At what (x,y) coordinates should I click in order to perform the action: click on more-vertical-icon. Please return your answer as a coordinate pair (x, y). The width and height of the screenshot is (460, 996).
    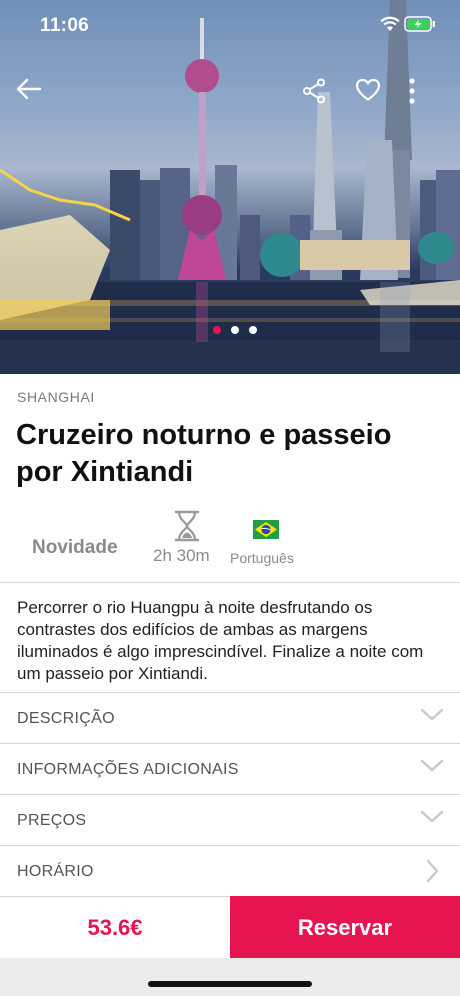
    Looking at the image, I should click on (412, 91).